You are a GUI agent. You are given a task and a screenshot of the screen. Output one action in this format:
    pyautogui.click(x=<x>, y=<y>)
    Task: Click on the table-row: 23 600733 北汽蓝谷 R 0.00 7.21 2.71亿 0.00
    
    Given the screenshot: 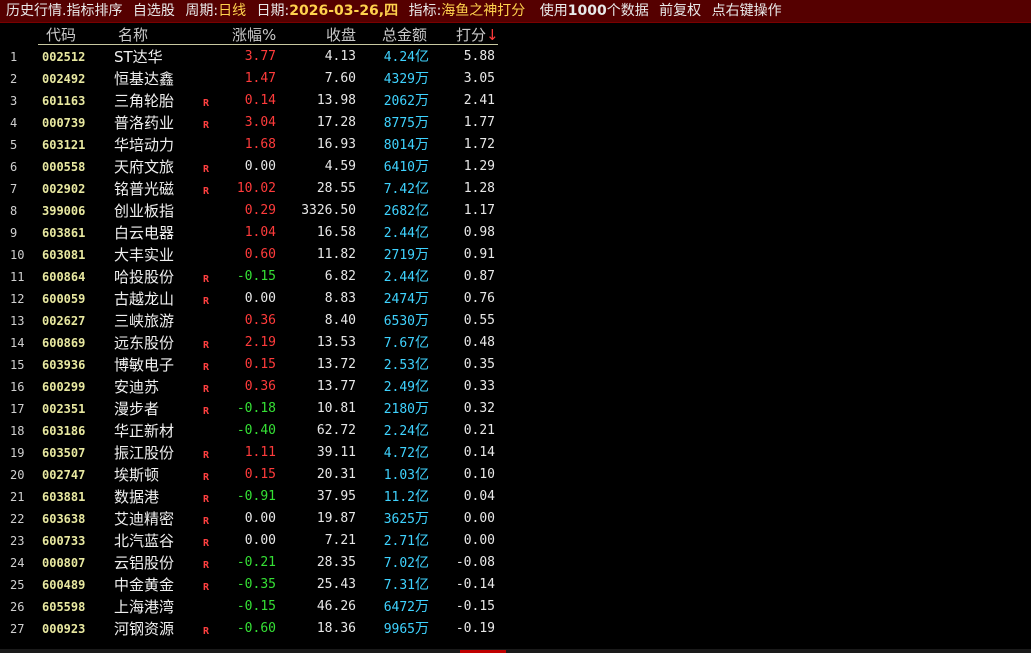 What is the action you would take?
    pyautogui.click(x=515, y=541)
    